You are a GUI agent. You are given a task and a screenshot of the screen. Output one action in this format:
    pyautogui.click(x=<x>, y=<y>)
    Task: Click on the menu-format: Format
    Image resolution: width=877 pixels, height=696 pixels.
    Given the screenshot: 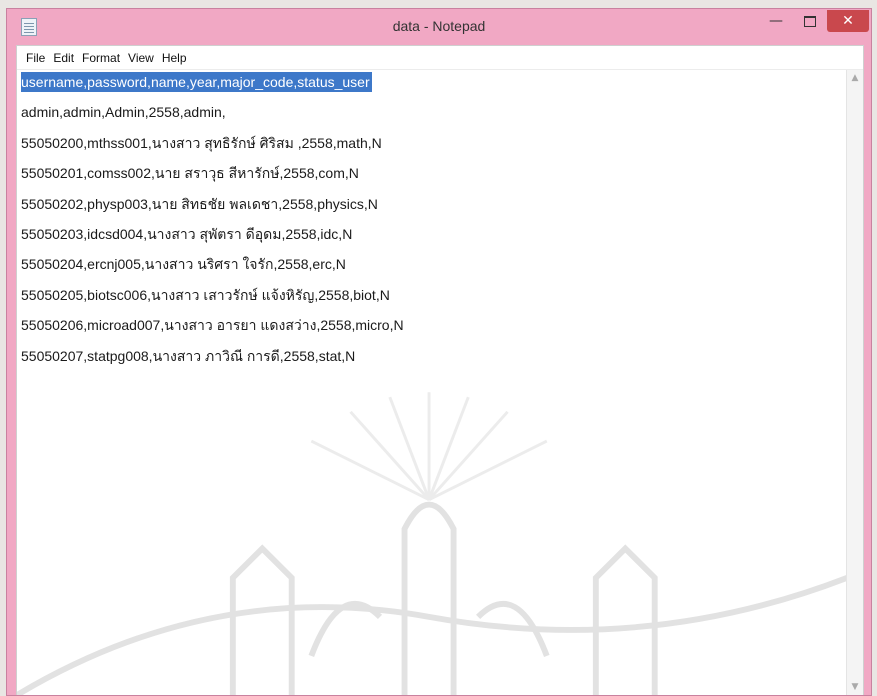 What is the action you would take?
    pyautogui.click(x=101, y=58)
    